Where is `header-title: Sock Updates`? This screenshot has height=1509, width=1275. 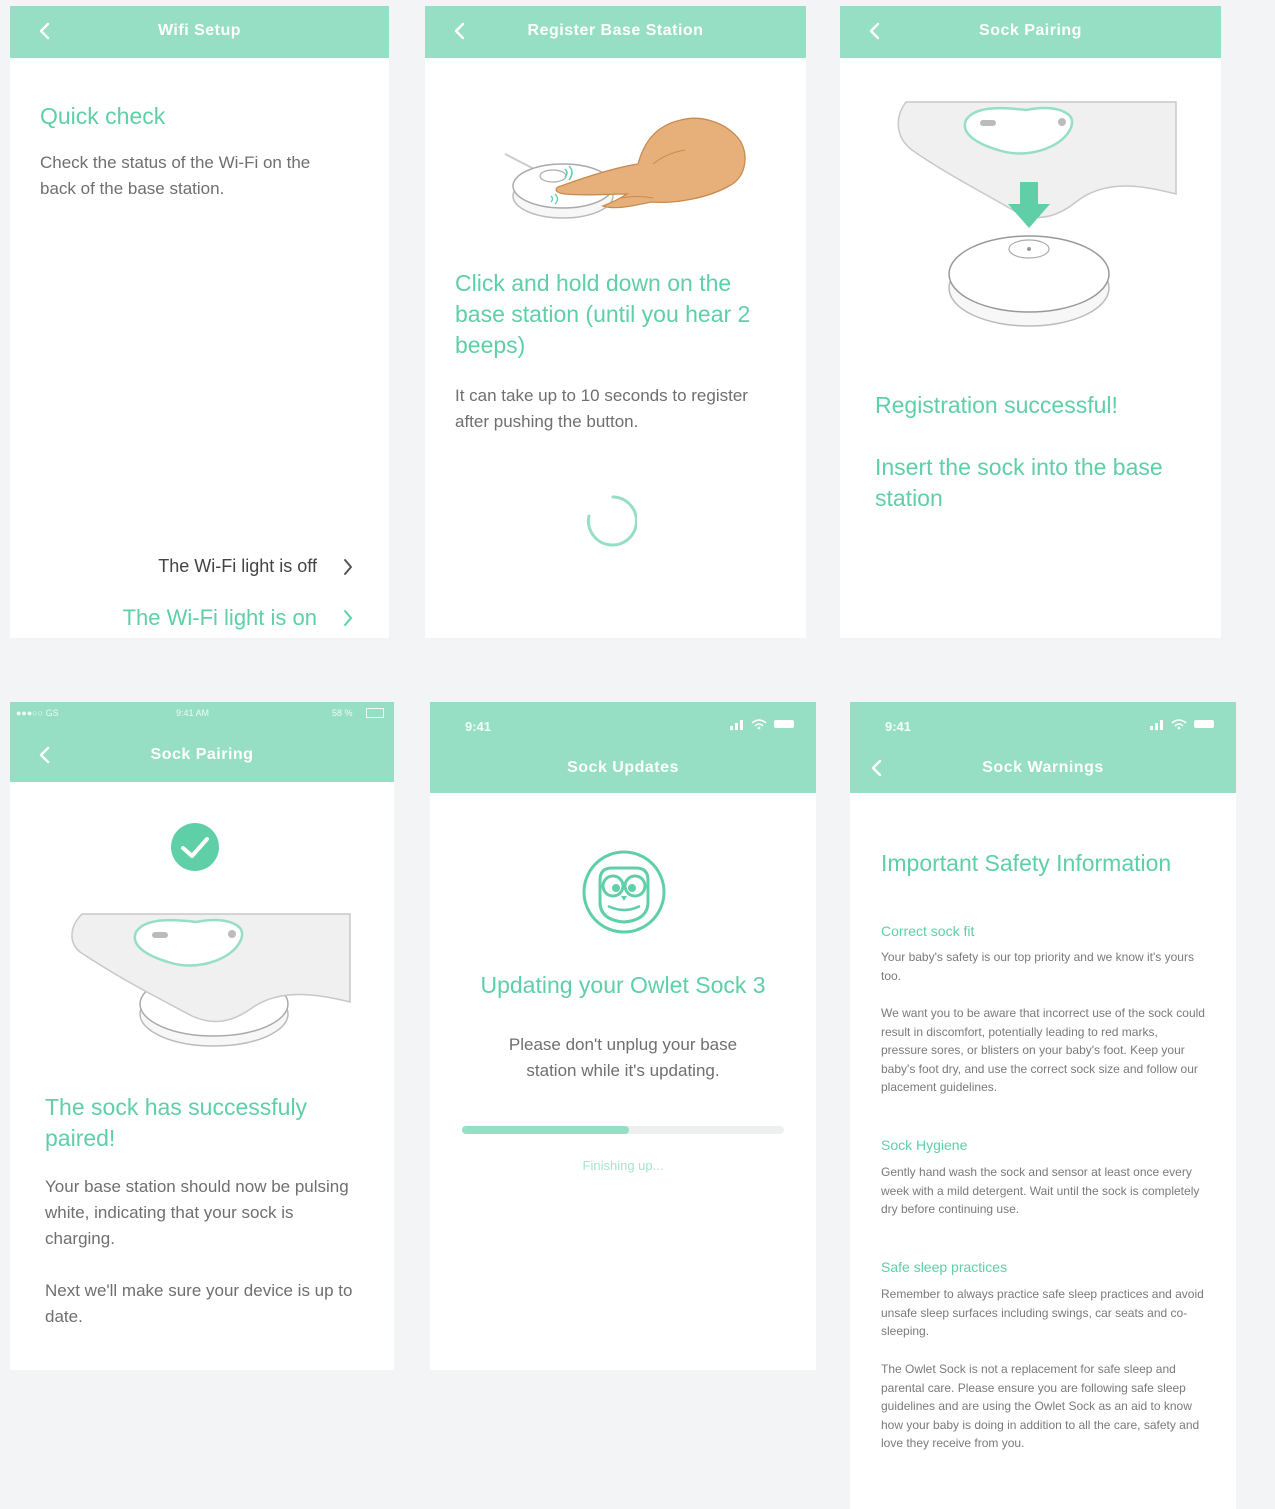
header-title: Sock Updates is located at coordinates (623, 767).